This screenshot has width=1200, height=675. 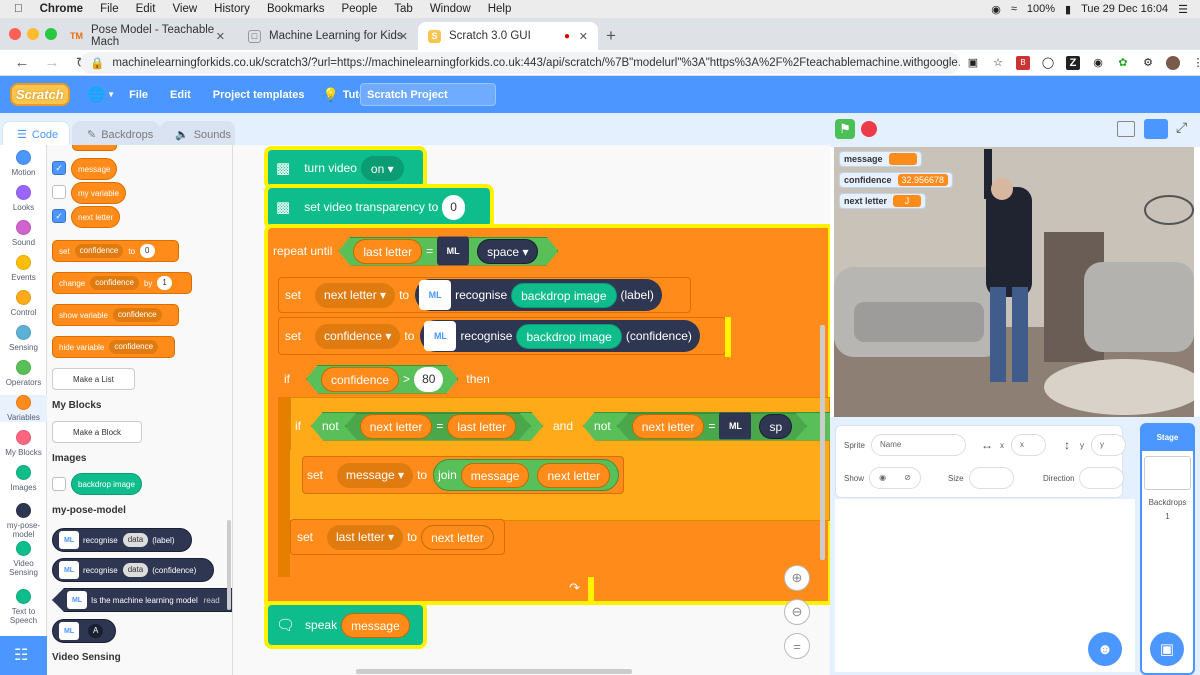 What do you see at coordinates (1181, 127) in the screenshot?
I see `fullscreen-icon: ⤢` at bounding box center [1181, 127].